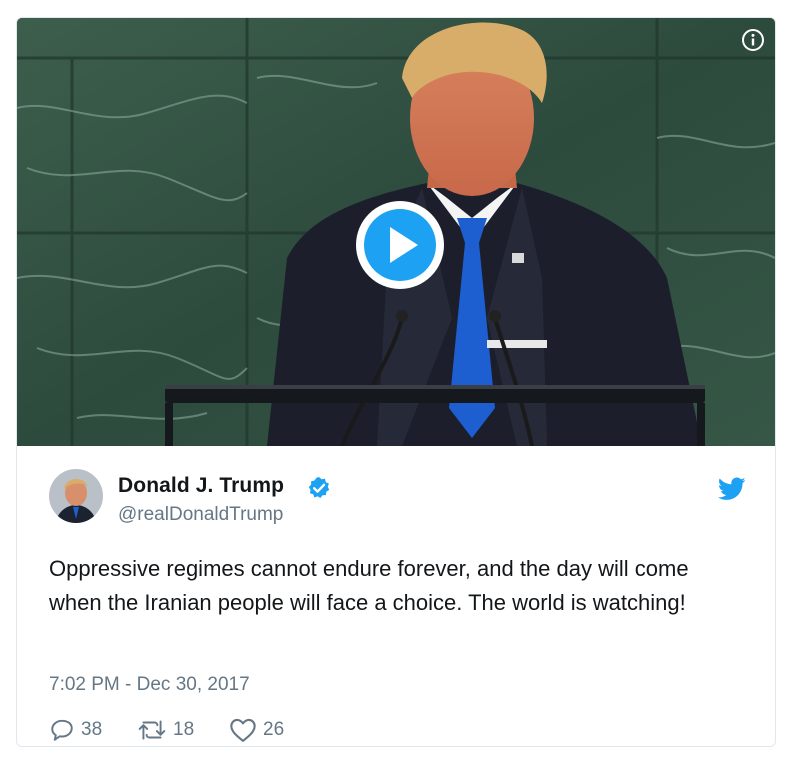  Describe the element at coordinates (731, 489) in the screenshot. I see `twitter-bird-icon` at that location.